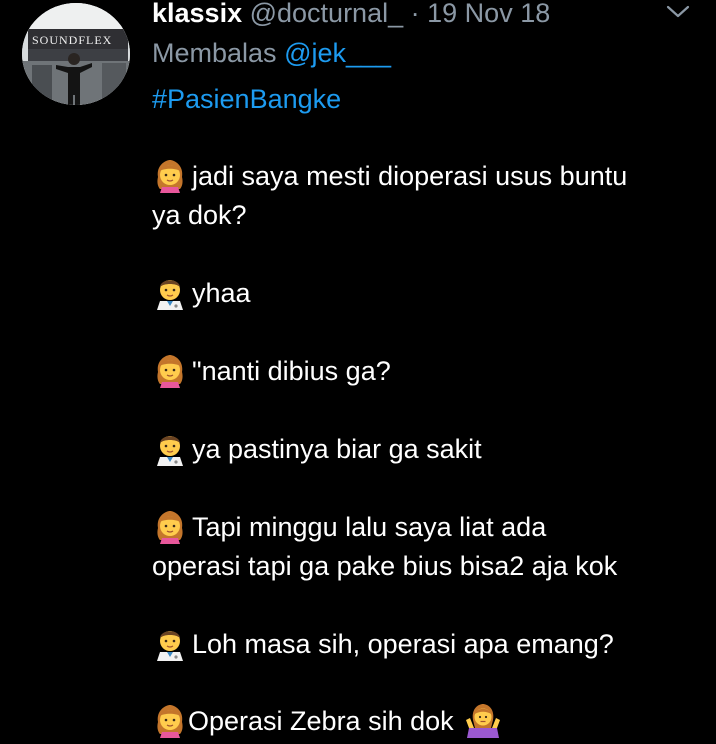  Describe the element at coordinates (483, 720) in the screenshot. I see `shrug-emoji-icon` at that location.